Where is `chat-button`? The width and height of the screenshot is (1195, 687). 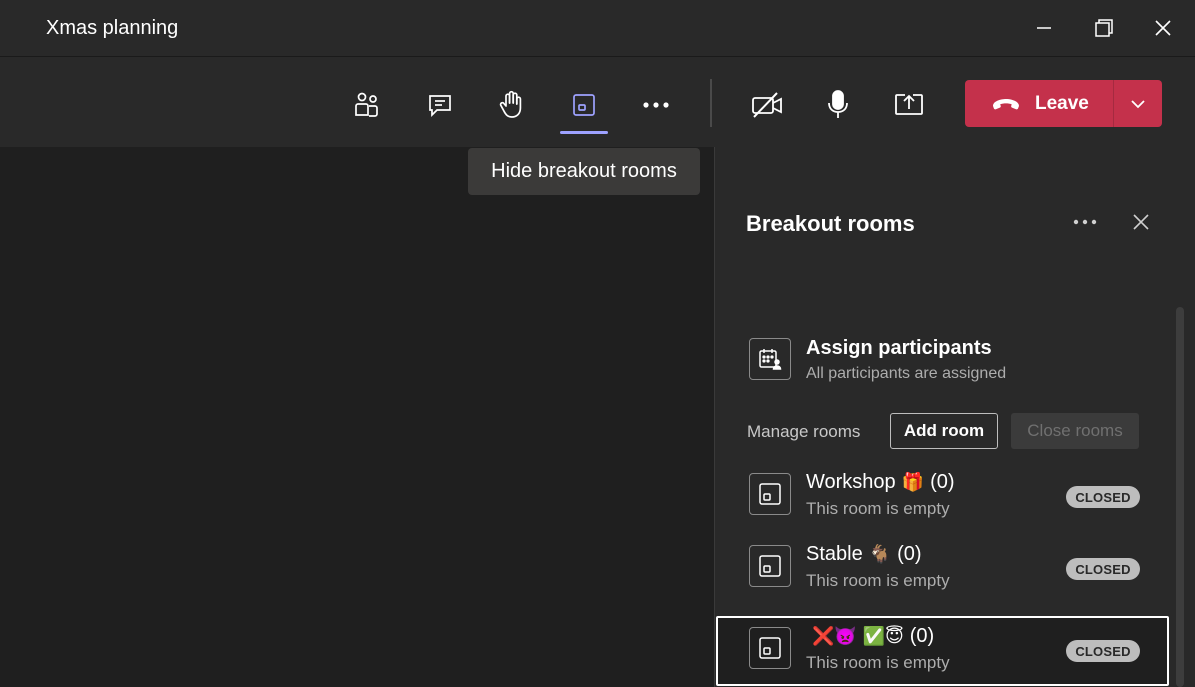 chat-button is located at coordinates (440, 105).